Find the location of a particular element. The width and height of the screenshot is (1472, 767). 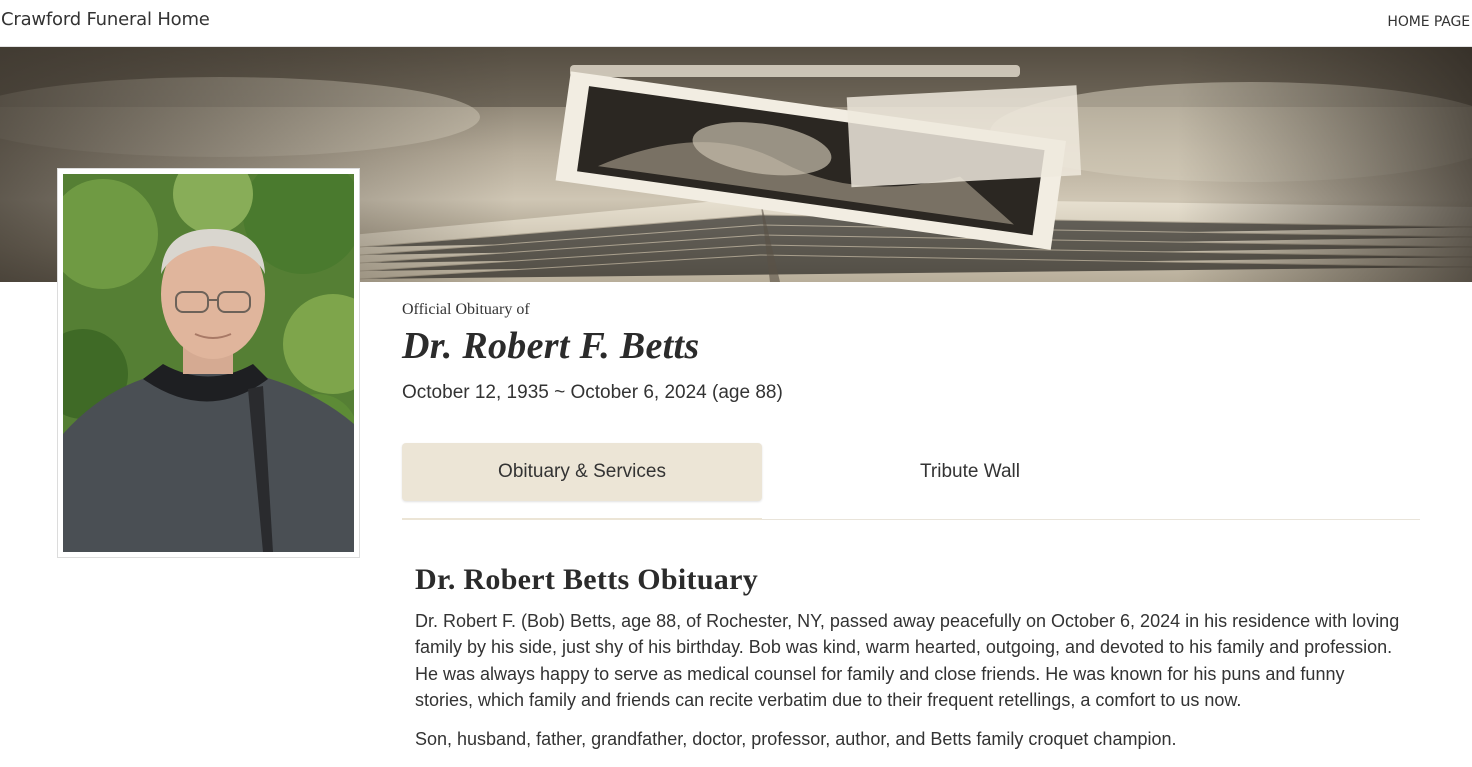

home-page-link: HOME PAGE is located at coordinates (1428, 22).